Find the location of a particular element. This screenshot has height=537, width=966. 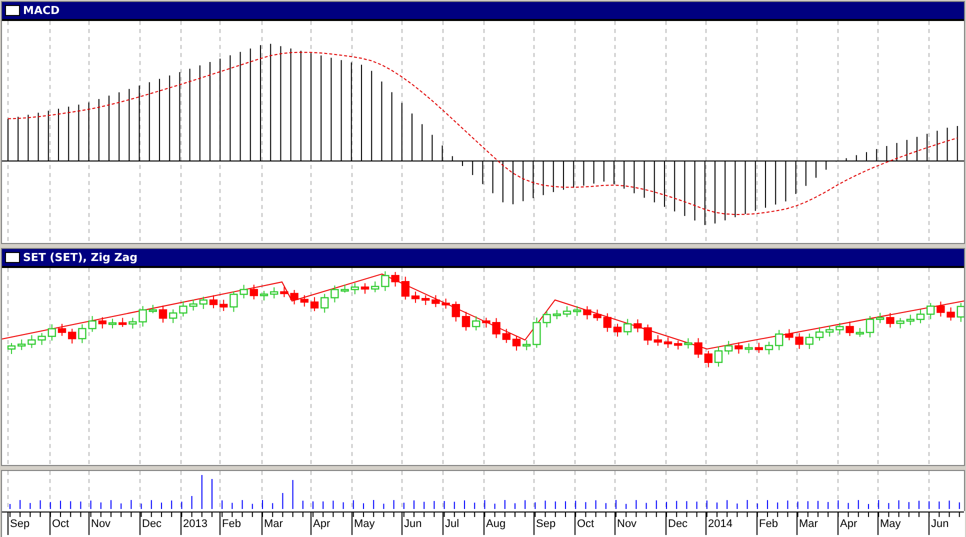

panel-title: SET (SET), Zig Zag is located at coordinates (80, 257).